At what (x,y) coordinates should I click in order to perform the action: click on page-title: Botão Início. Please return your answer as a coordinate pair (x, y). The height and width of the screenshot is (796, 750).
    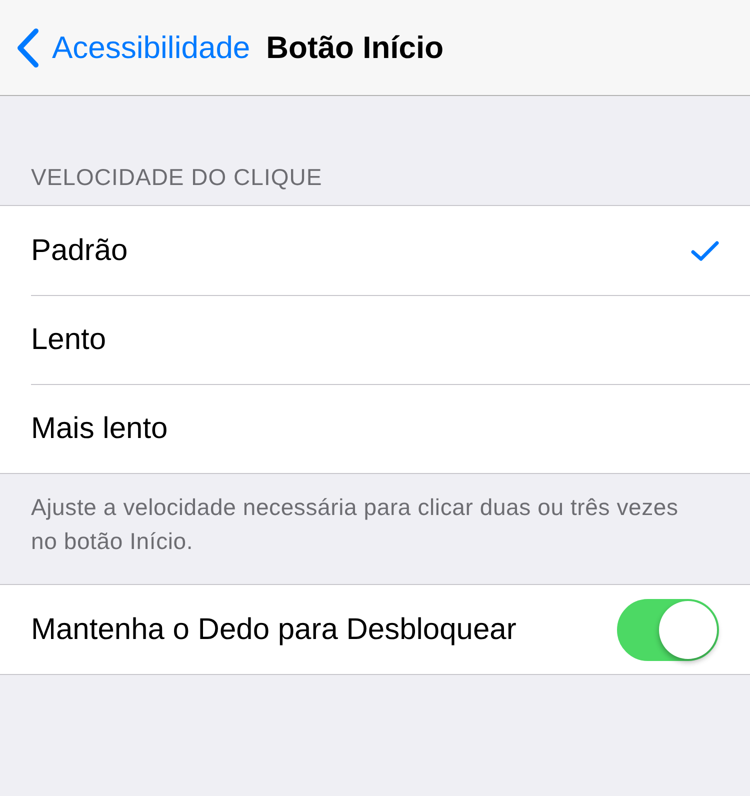
    Looking at the image, I should click on (355, 48).